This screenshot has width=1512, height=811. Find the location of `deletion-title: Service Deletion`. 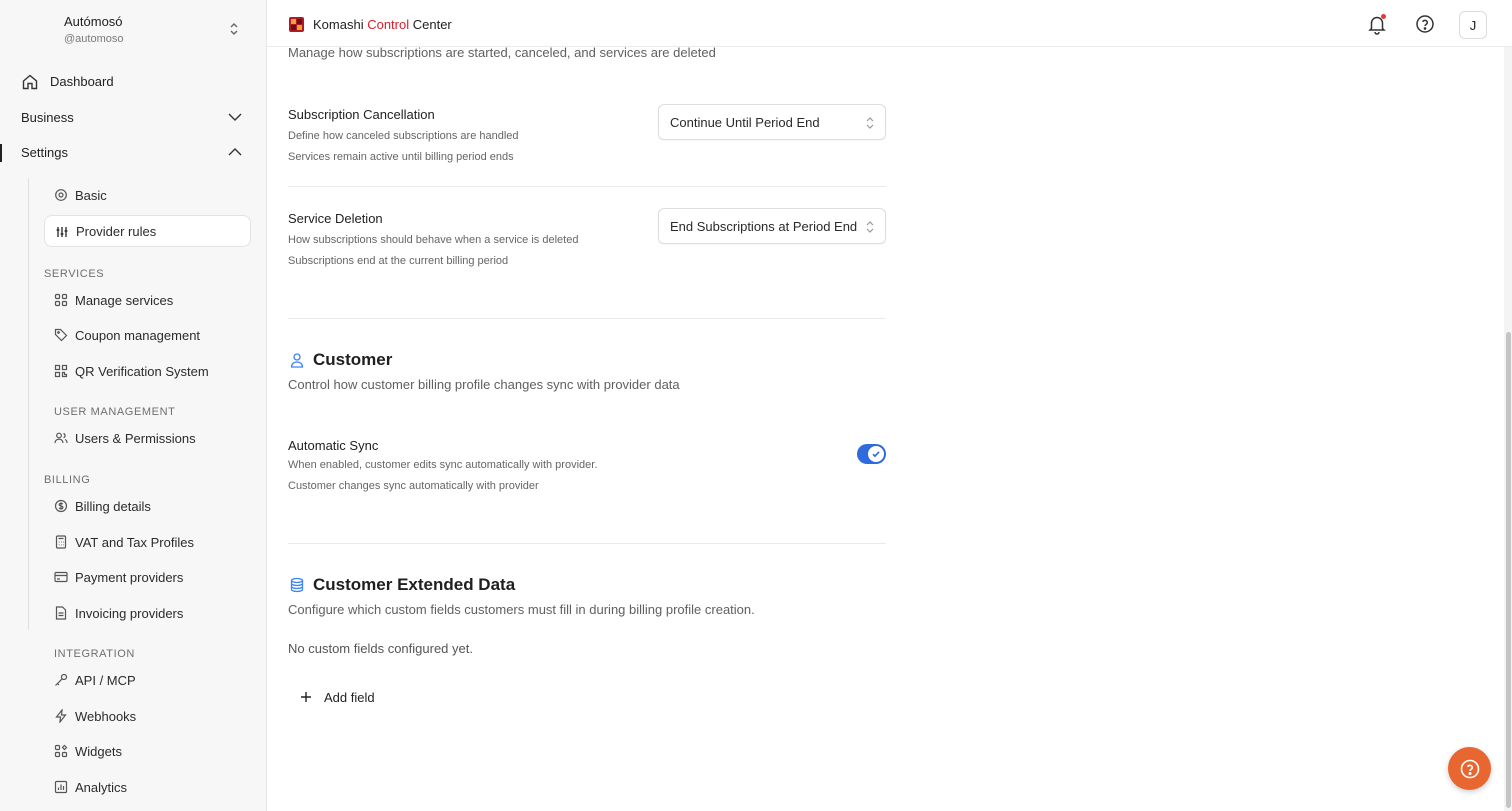

deletion-title: Service Deletion is located at coordinates (335, 218).